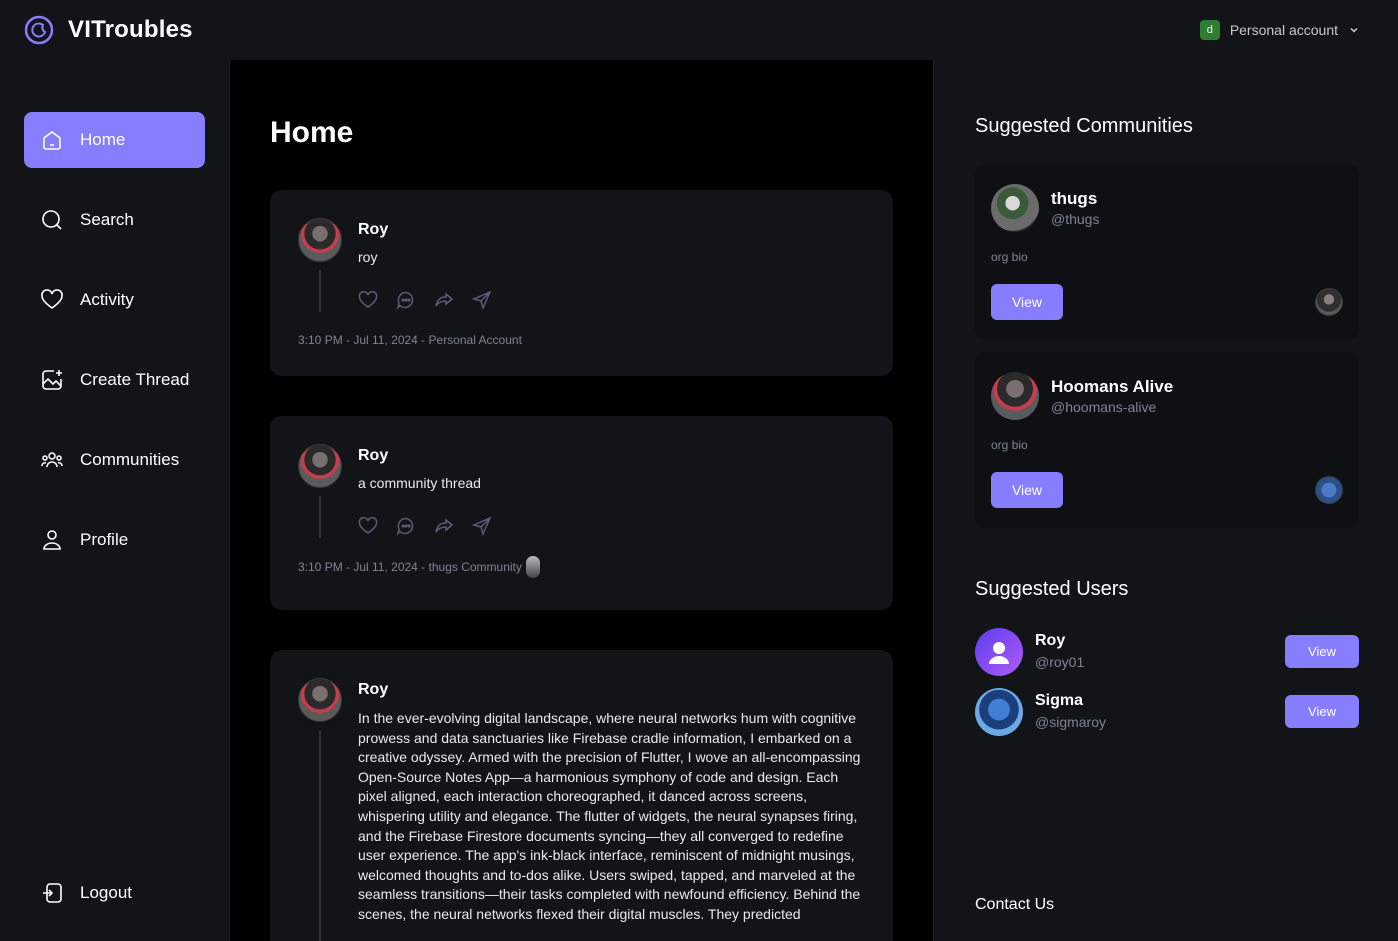  I want to click on user-handle: @sigmaroy, so click(1071, 722).